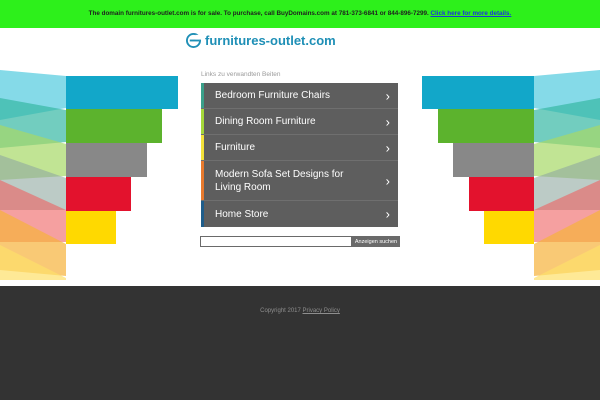  Describe the element at coordinates (299, 148) in the screenshot. I see `menu-item-furniture: Furniture ›` at that location.